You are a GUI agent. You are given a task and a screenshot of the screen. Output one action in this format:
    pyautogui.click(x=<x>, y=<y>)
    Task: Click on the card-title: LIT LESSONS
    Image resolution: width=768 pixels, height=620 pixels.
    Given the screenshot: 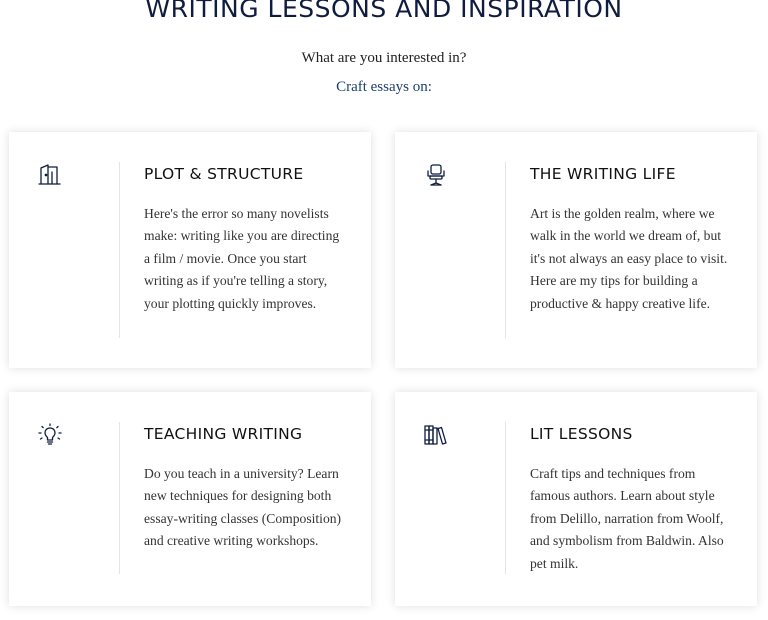 What is the action you would take?
    pyautogui.click(x=581, y=434)
    